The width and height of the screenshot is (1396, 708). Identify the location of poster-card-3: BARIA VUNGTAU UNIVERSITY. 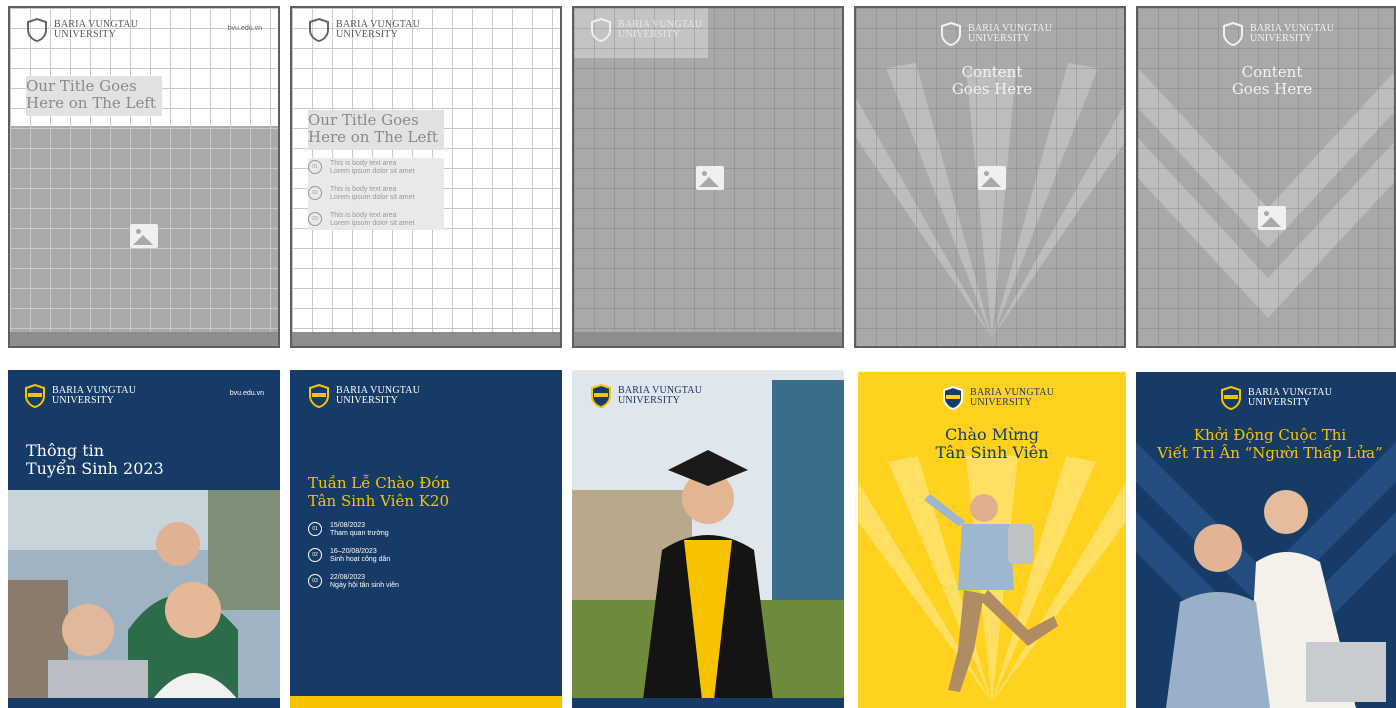
(708, 539).